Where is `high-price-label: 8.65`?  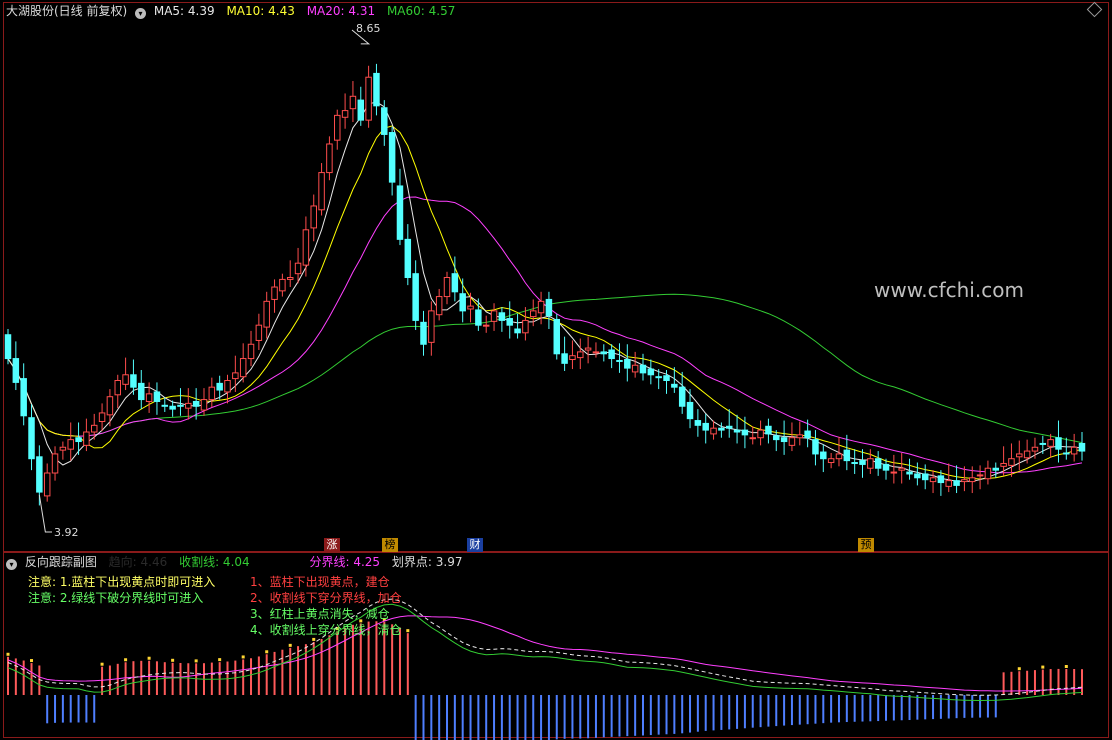
high-price-label: 8.65 is located at coordinates (368, 28).